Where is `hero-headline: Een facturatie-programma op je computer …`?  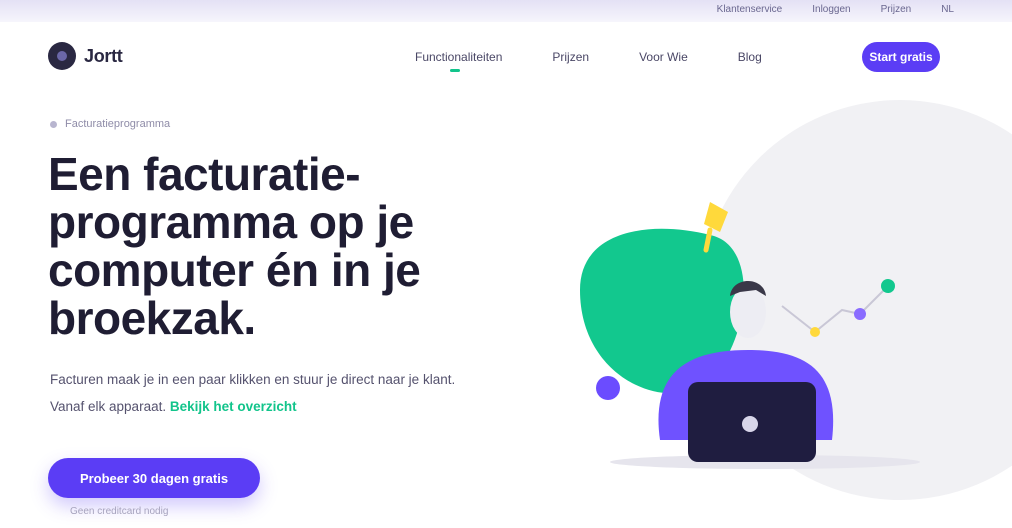
hero-headline: Een facturatie-programma op je computer … is located at coordinates (234, 246).